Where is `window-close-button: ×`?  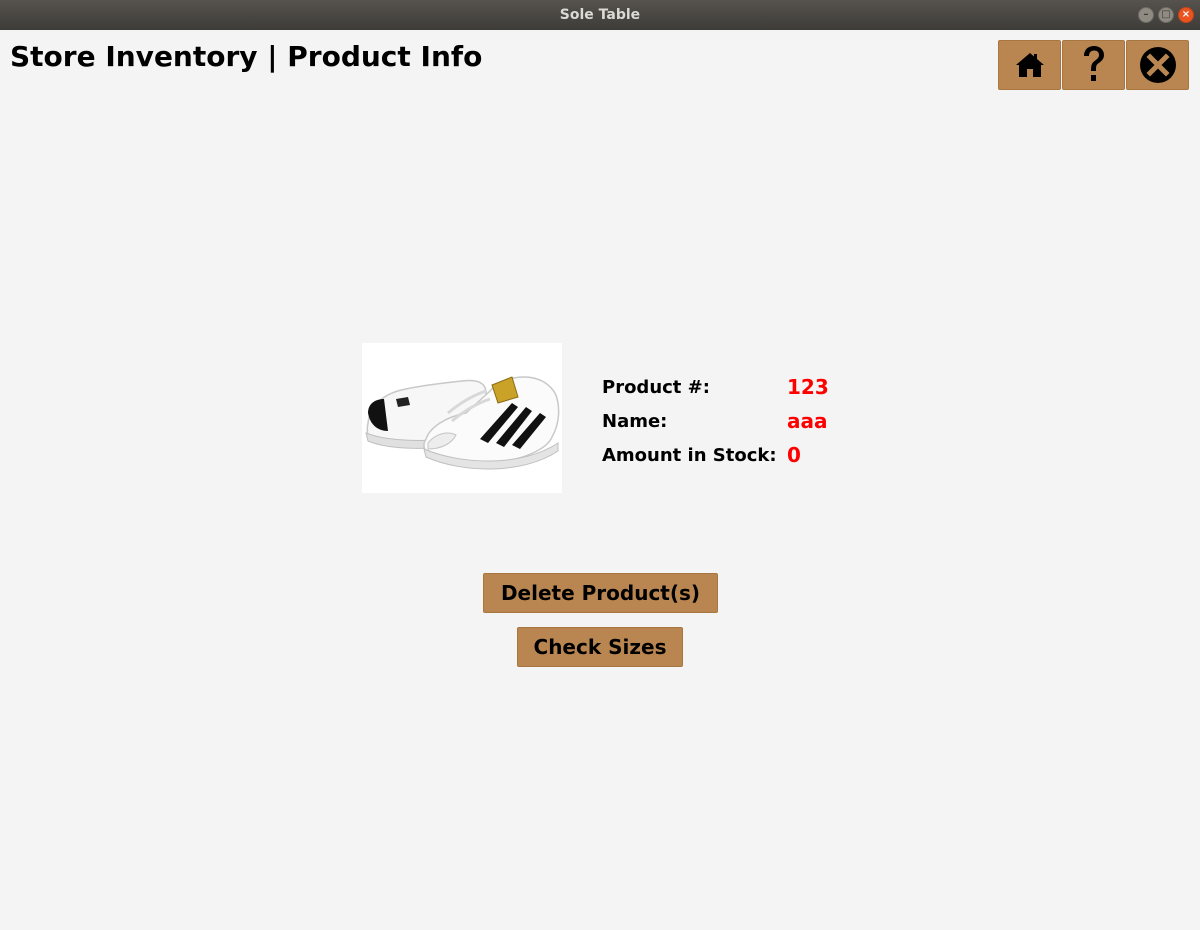 window-close-button: × is located at coordinates (1186, 15).